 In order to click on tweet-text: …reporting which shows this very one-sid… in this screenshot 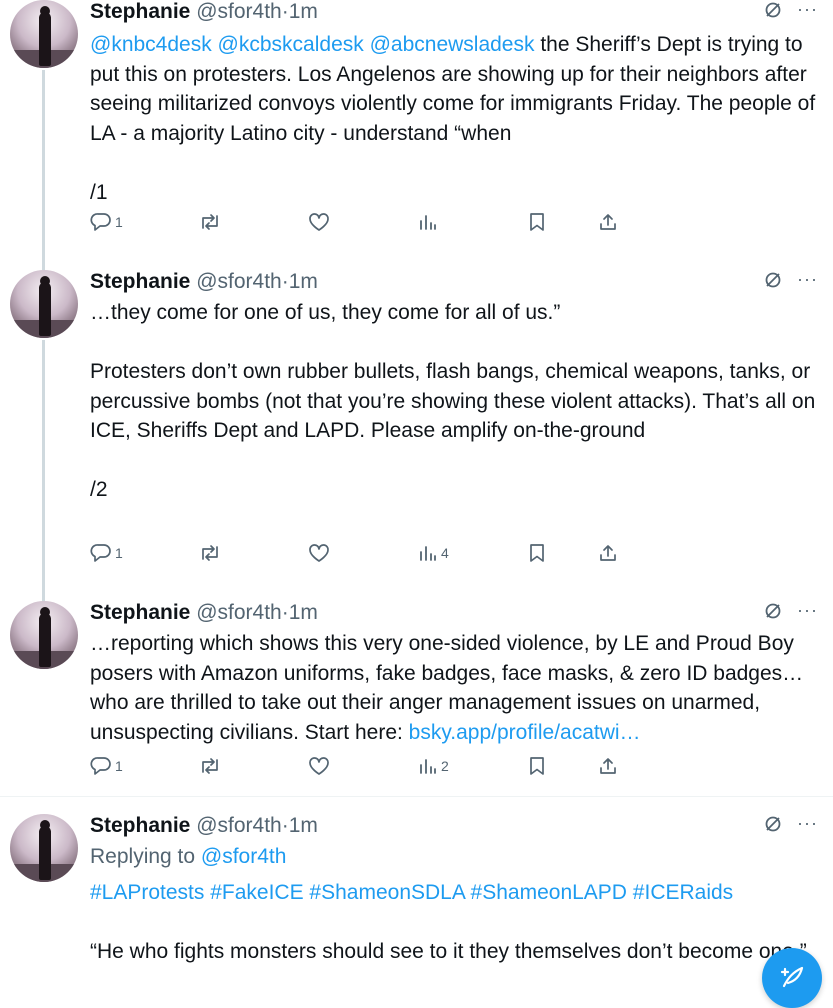, I will do `click(455, 688)`.